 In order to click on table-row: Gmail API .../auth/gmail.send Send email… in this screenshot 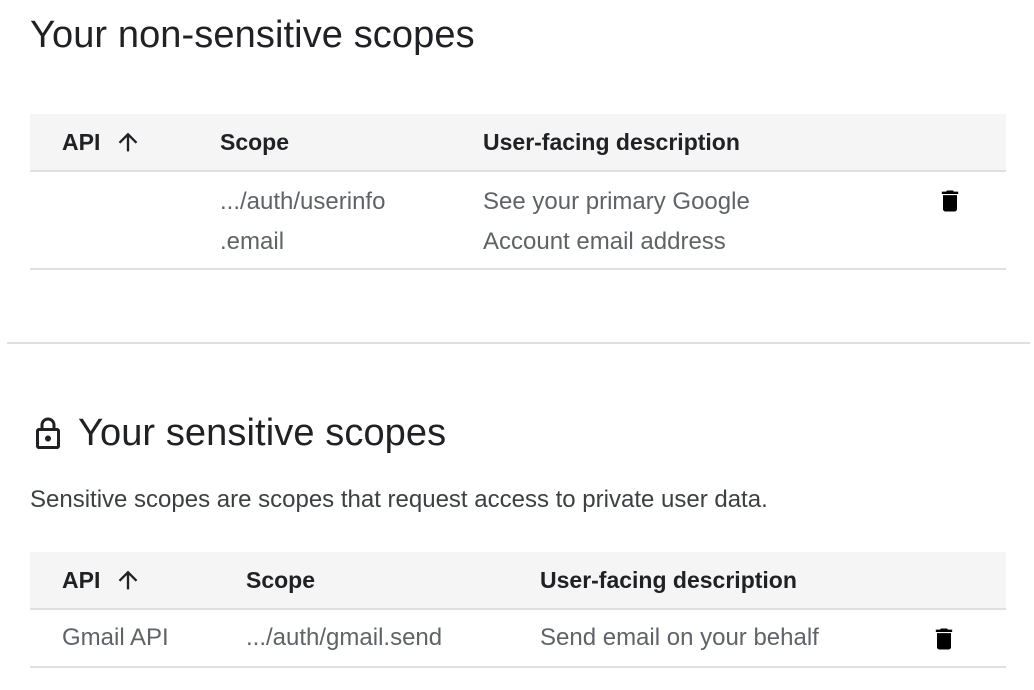, I will do `click(518, 639)`.